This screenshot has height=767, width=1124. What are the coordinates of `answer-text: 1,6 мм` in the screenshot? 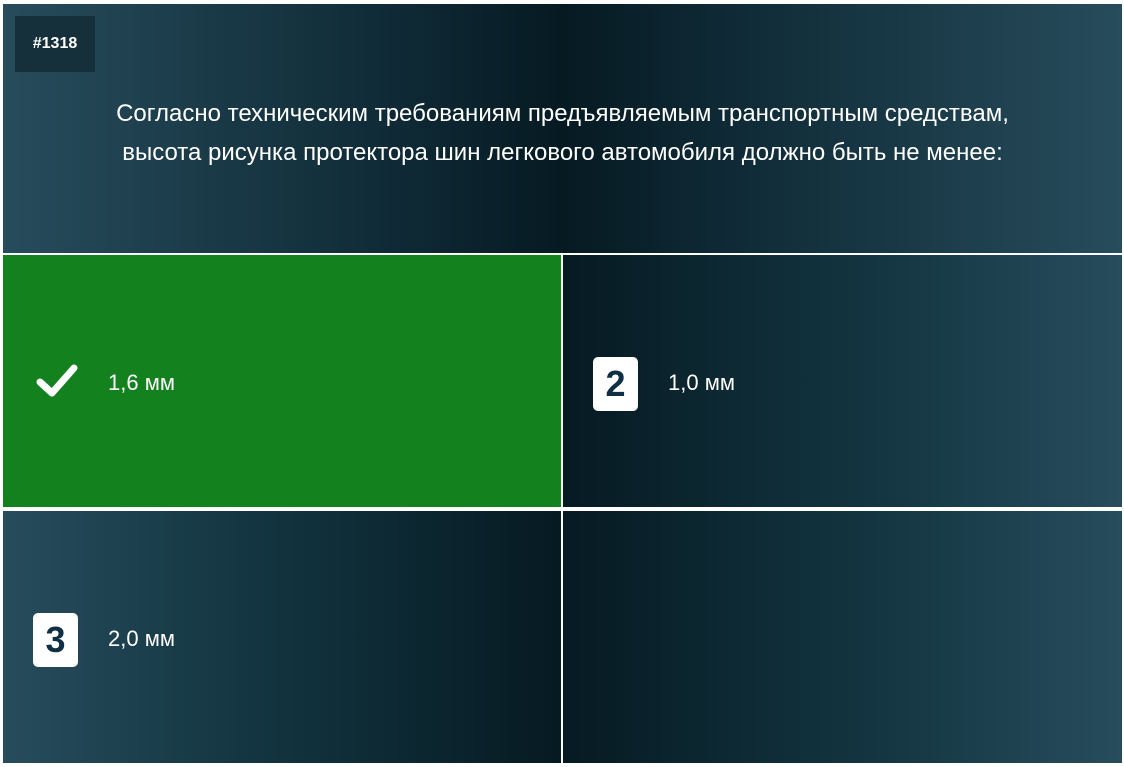 It's located at (141, 382).